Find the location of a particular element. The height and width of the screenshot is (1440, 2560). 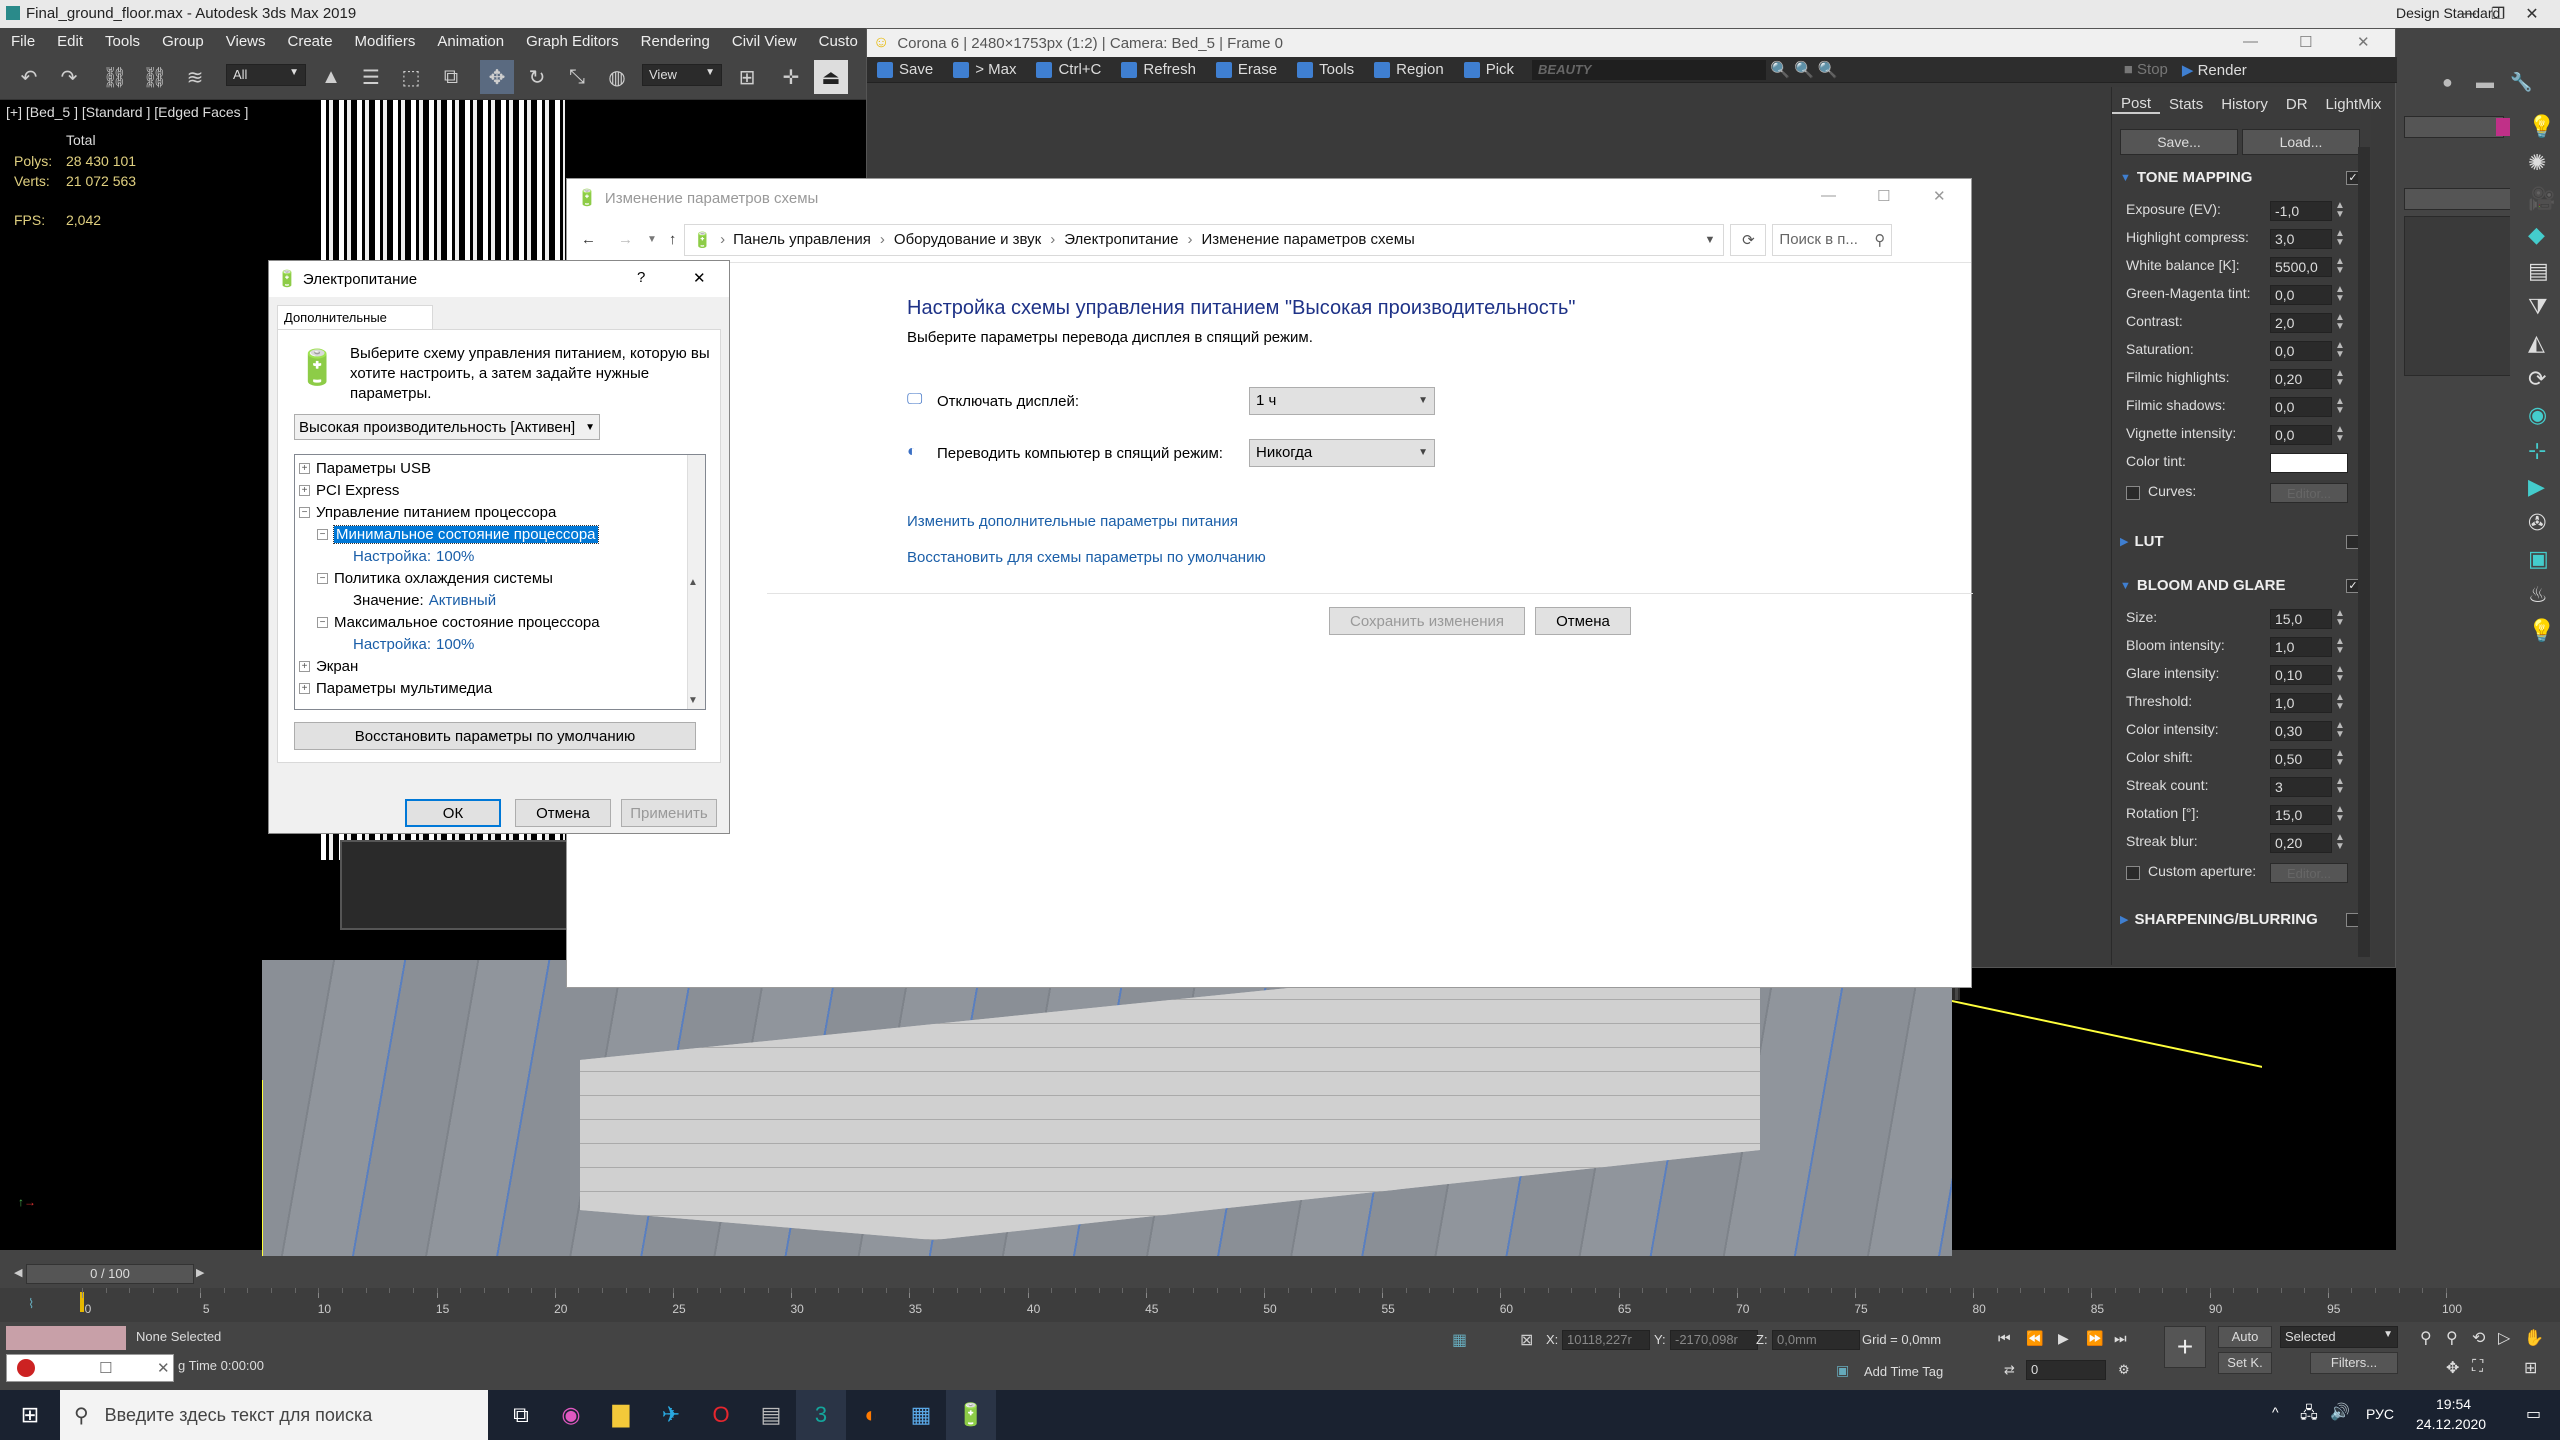

light-icon: 💡 is located at coordinates (2541, 127).